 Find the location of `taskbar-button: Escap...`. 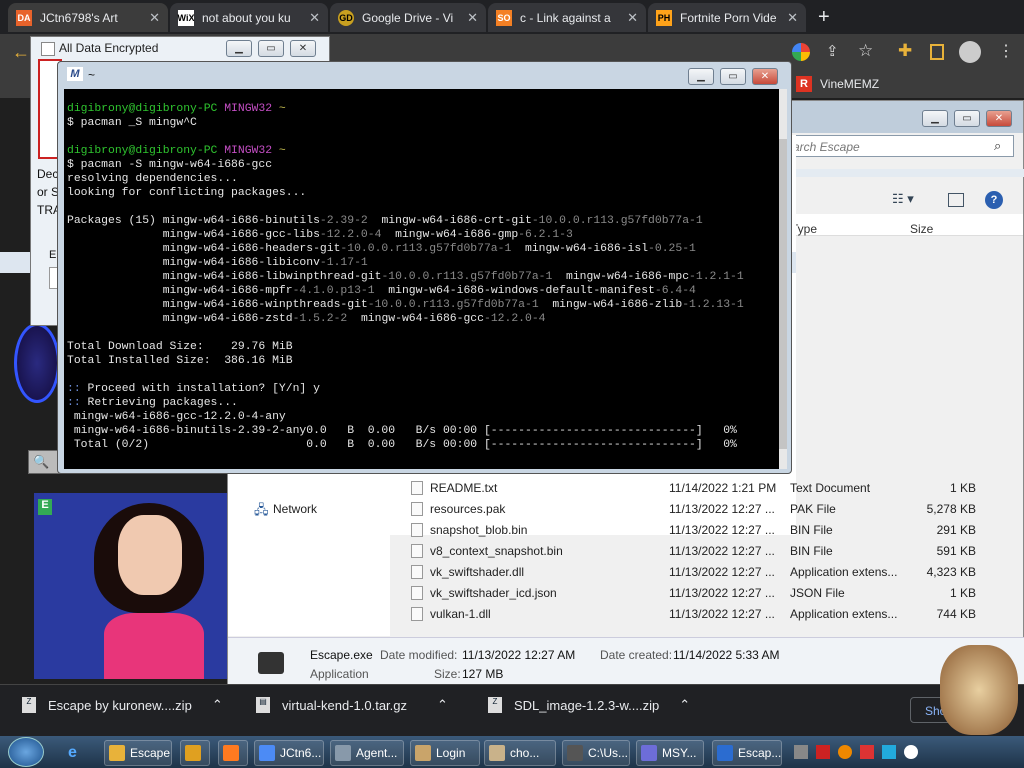

taskbar-button: Escap... is located at coordinates (747, 753).